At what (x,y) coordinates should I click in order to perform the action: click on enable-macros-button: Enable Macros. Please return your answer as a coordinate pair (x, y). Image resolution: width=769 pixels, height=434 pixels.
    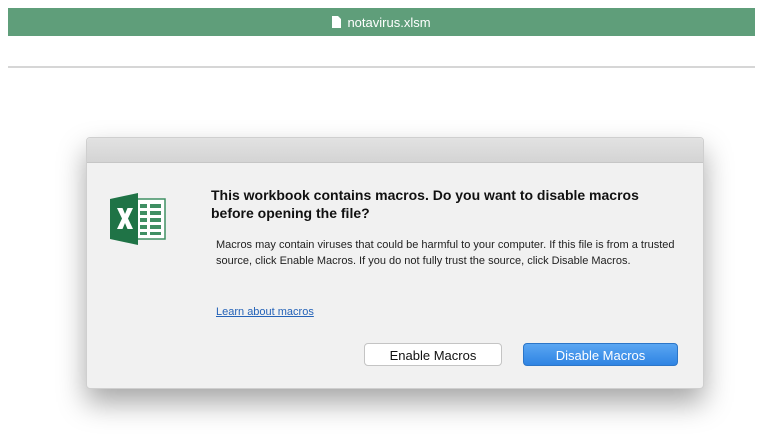
    Looking at the image, I should click on (433, 354).